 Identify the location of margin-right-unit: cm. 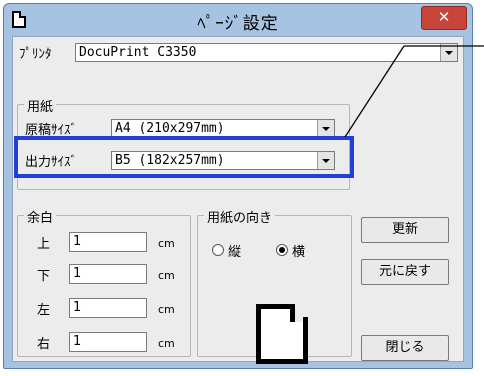
(166, 343).